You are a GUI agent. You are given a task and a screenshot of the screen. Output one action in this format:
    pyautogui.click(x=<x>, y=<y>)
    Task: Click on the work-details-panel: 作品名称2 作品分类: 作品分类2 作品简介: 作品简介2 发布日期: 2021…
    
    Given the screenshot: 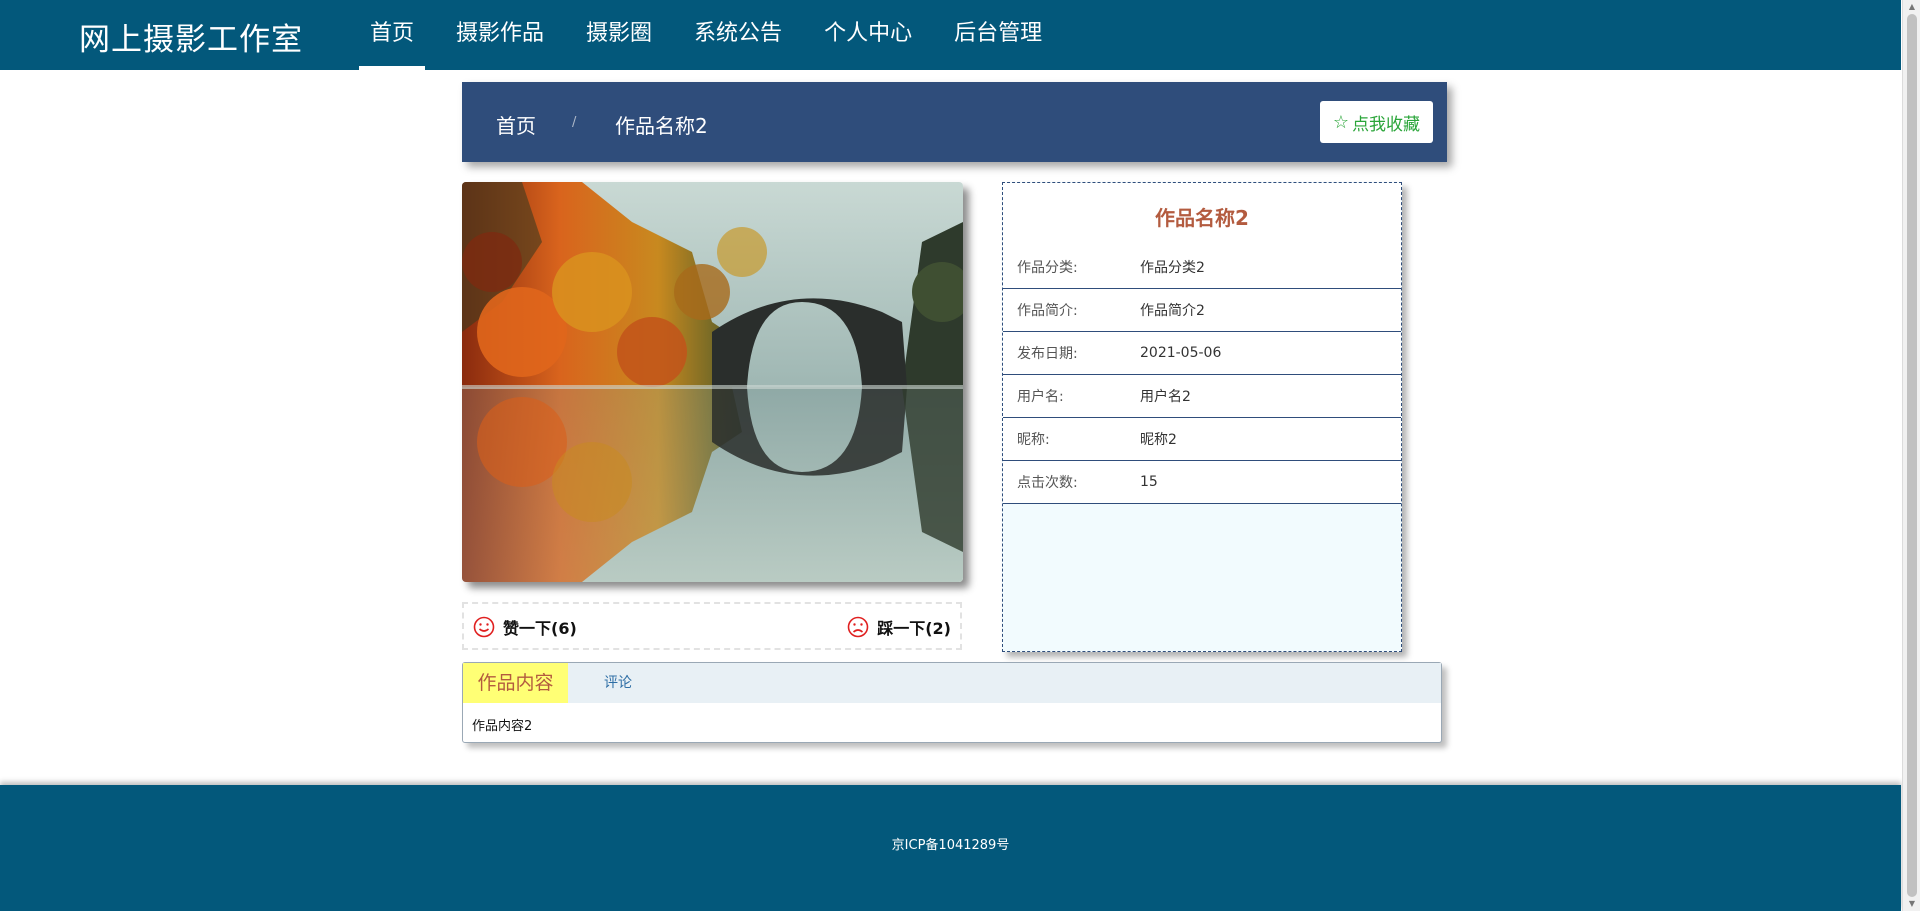 What is the action you would take?
    pyautogui.click(x=1202, y=417)
    